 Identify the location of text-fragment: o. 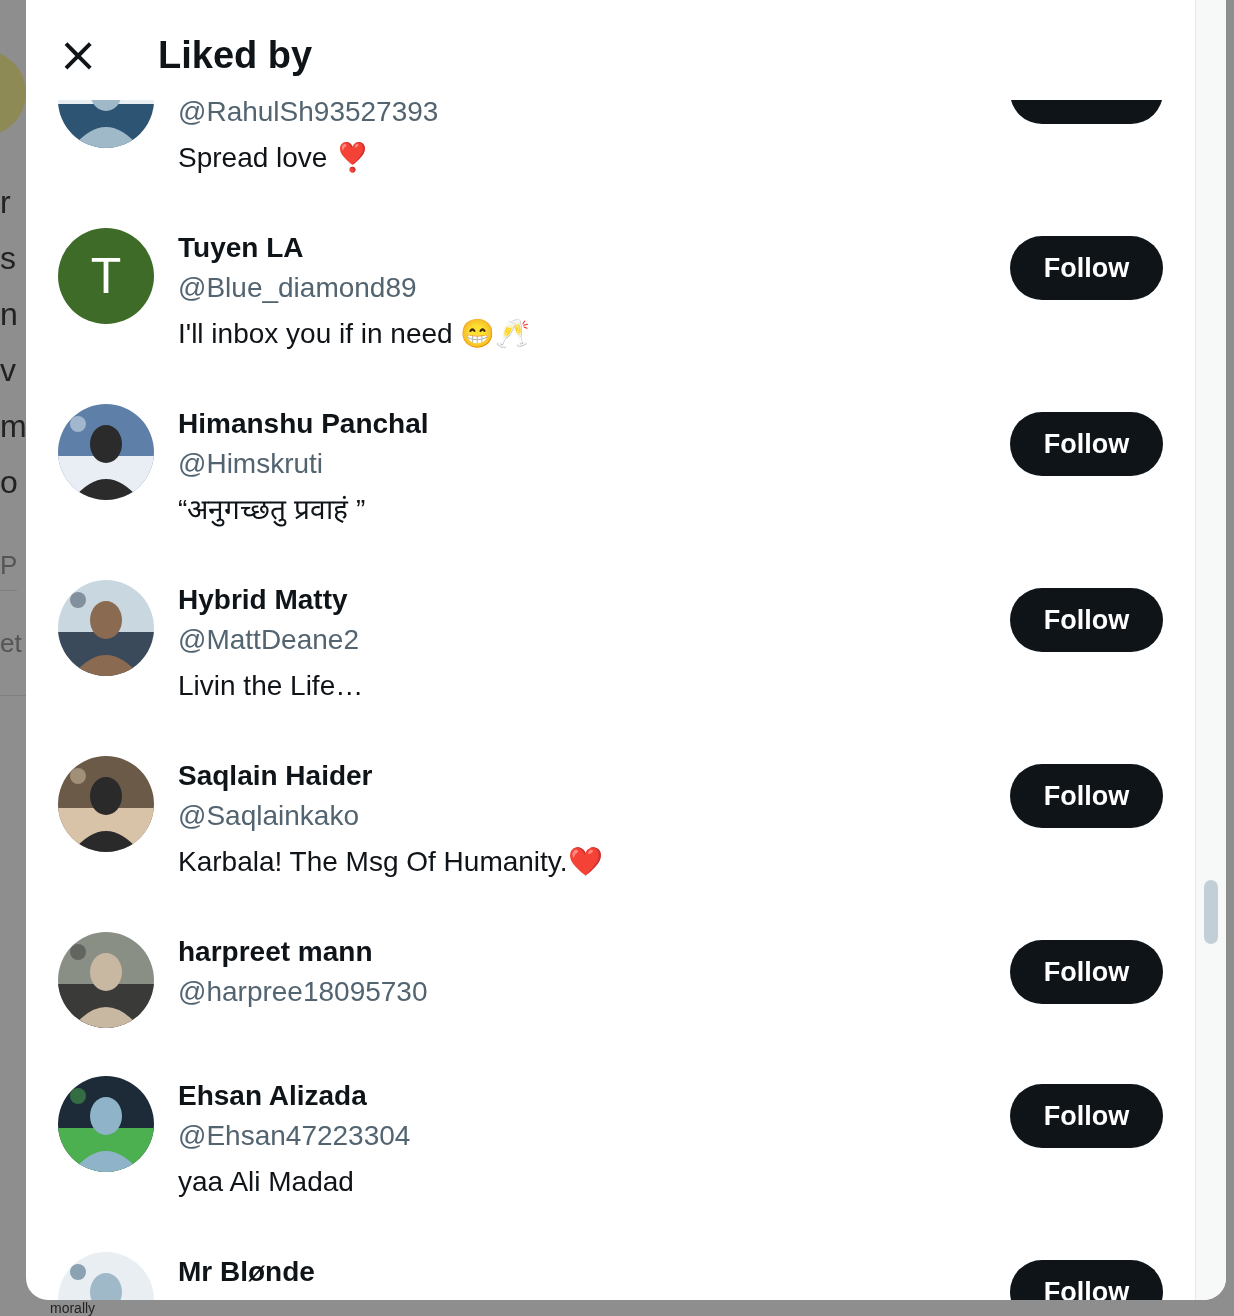
(9, 482).